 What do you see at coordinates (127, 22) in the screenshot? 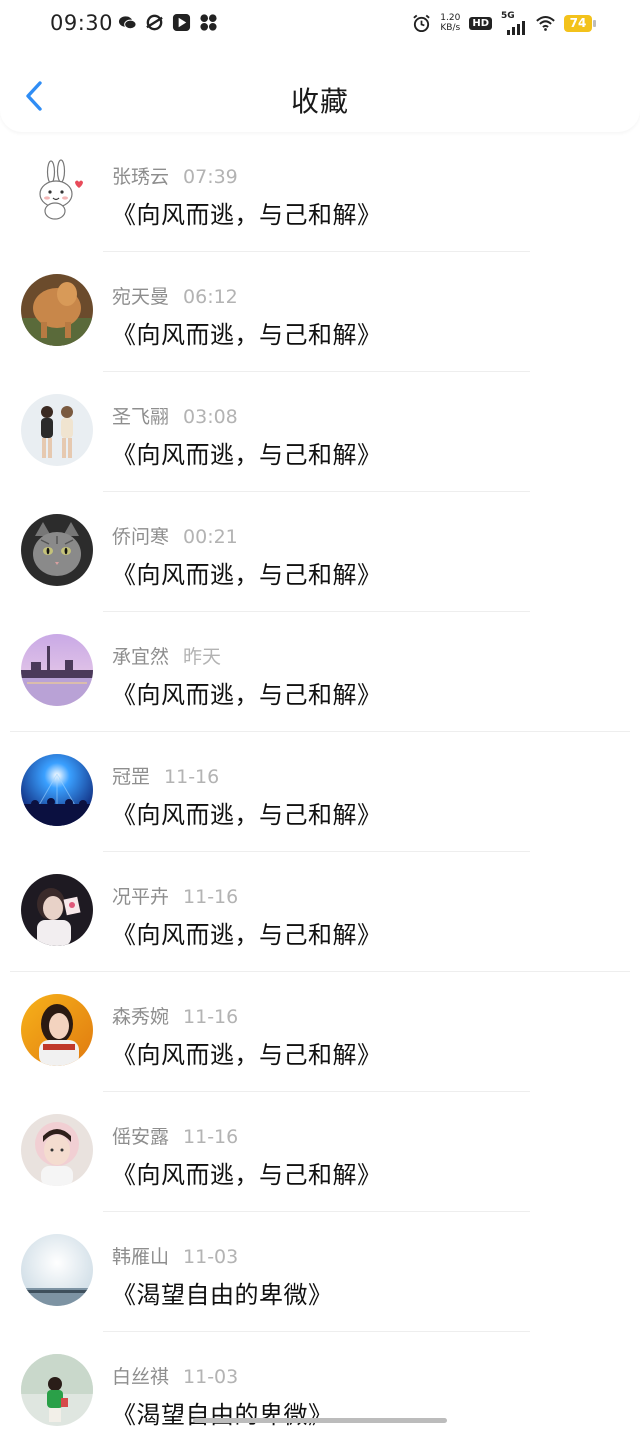
I see `wechat-icon` at bounding box center [127, 22].